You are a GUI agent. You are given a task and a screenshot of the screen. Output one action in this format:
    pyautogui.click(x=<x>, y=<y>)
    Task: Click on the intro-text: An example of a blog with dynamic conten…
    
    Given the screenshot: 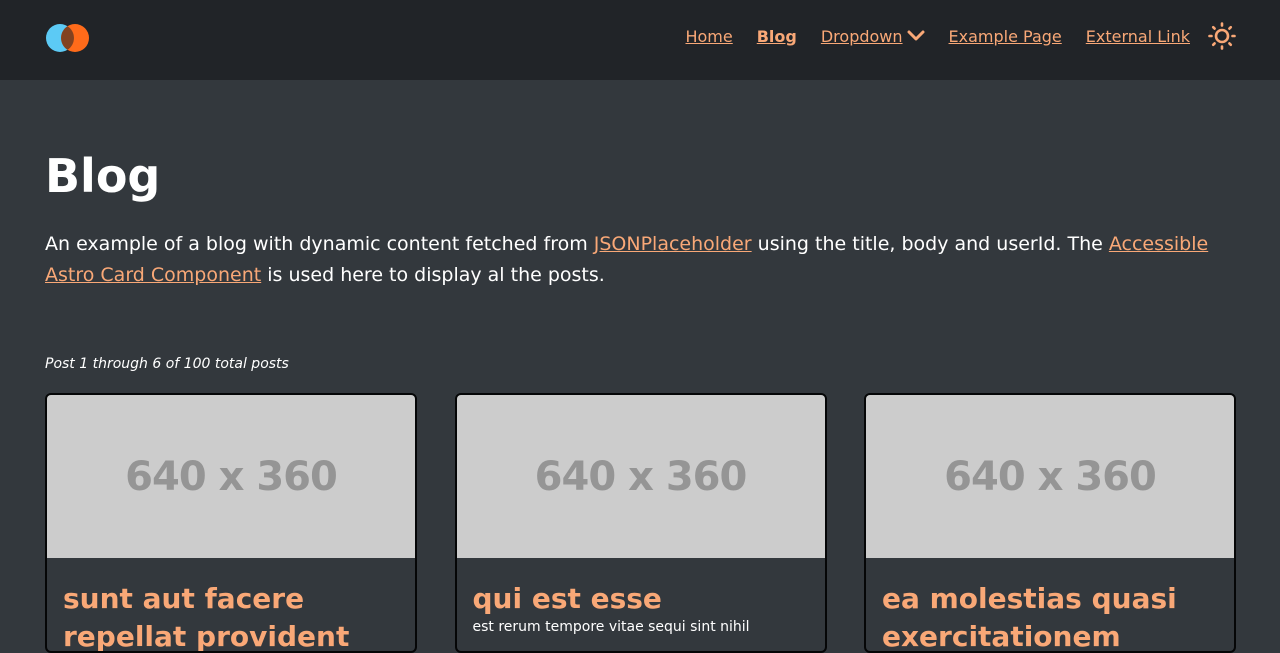 What is the action you would take?
    pyautogui.click(x=640, y=260)
    